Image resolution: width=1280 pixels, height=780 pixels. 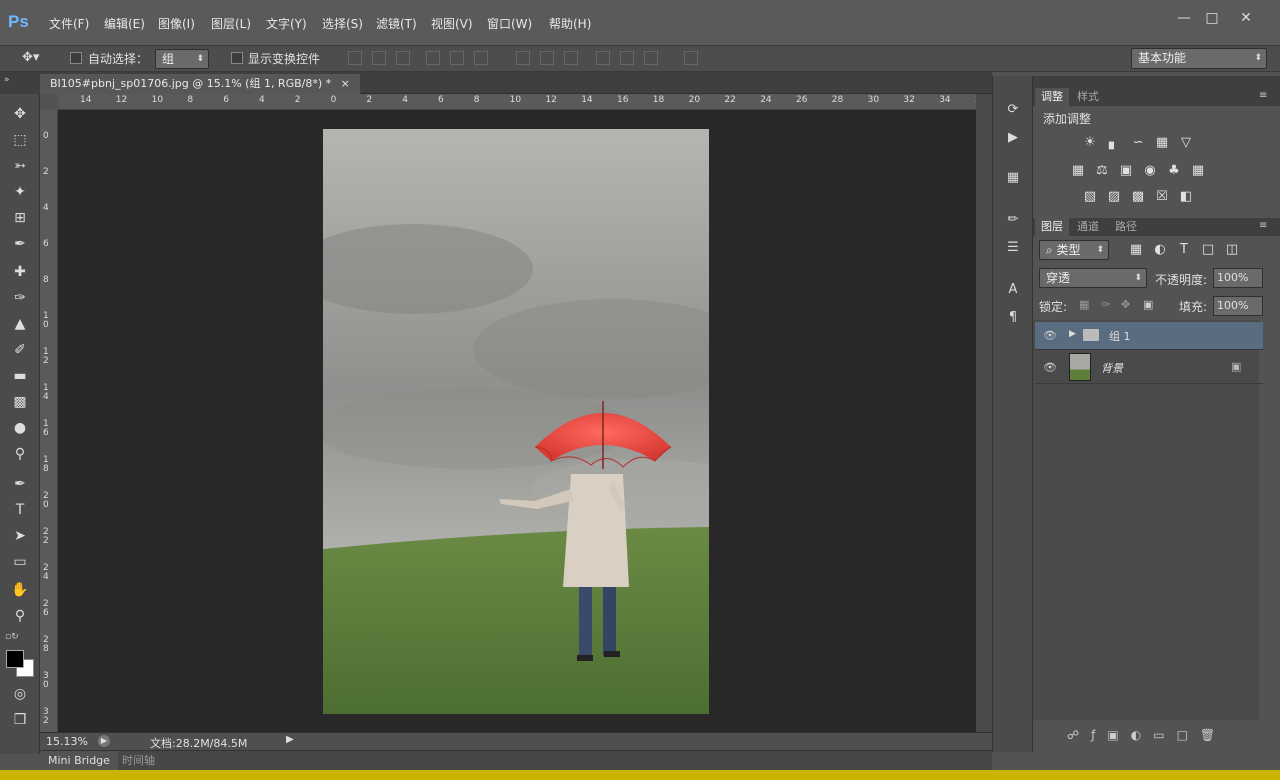 What do you see at coordinates (1013, 318) in the screenshot?
I see `paragraph-panel-icon: ¶` at bounding box center [1013, 318].